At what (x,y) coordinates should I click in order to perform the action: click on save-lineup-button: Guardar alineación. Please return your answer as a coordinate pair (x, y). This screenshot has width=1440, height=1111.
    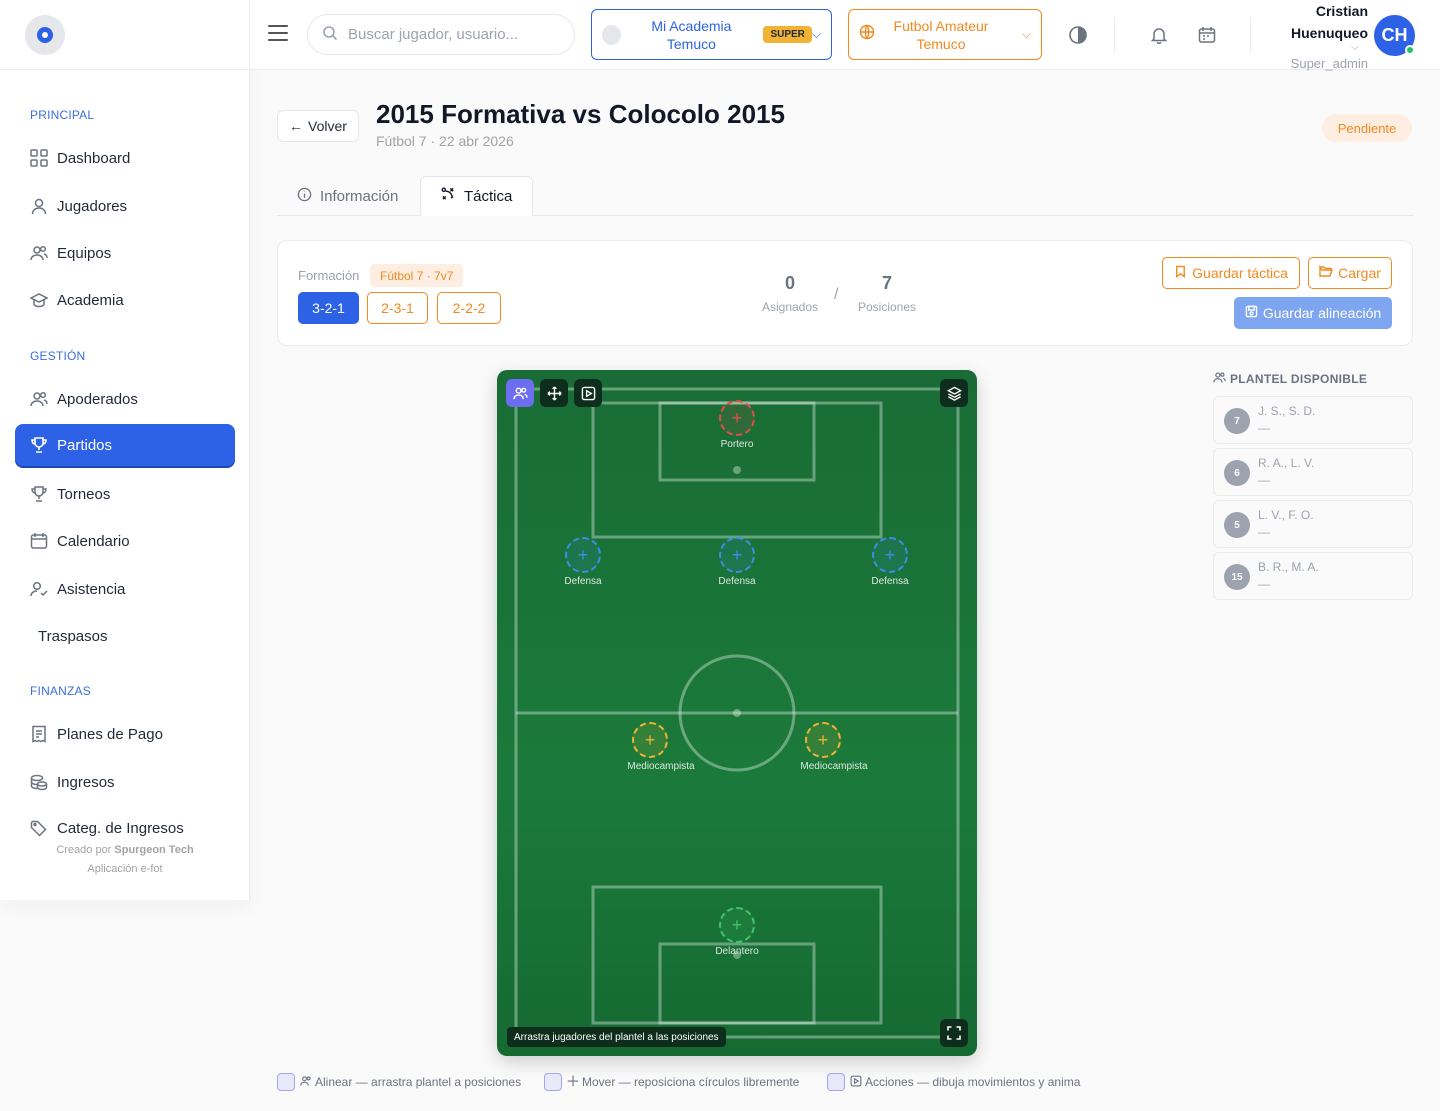
    Looking at the image, I should click on (1313, 313).